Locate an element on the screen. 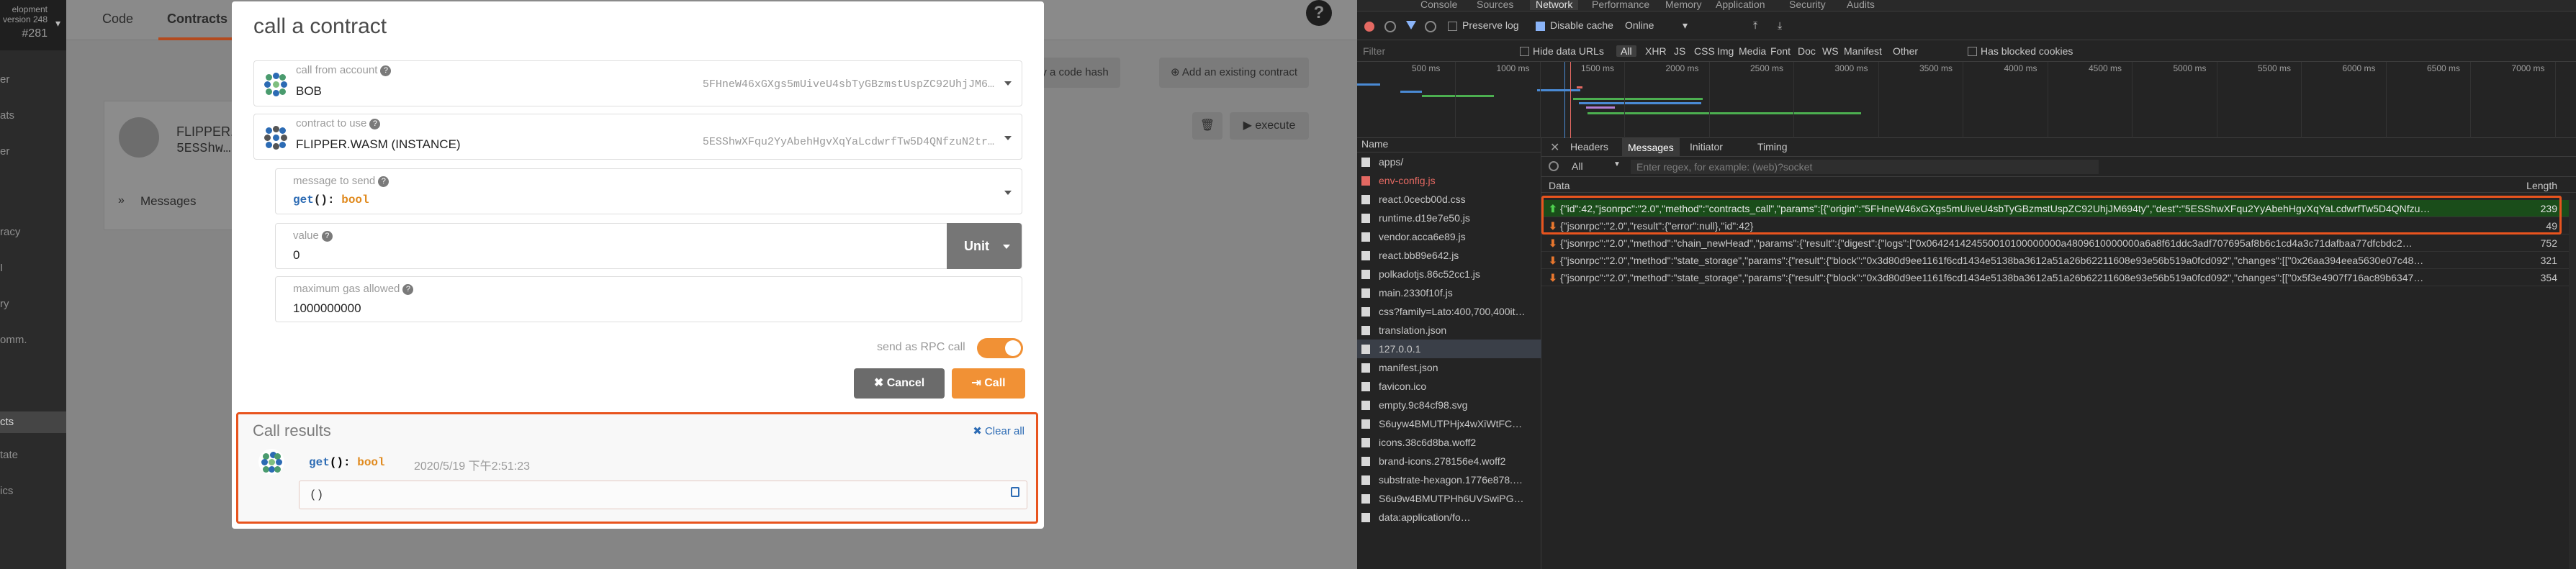  chain-selector: elopment version 248 #281 ▾ is located at coordinates (33, 25).